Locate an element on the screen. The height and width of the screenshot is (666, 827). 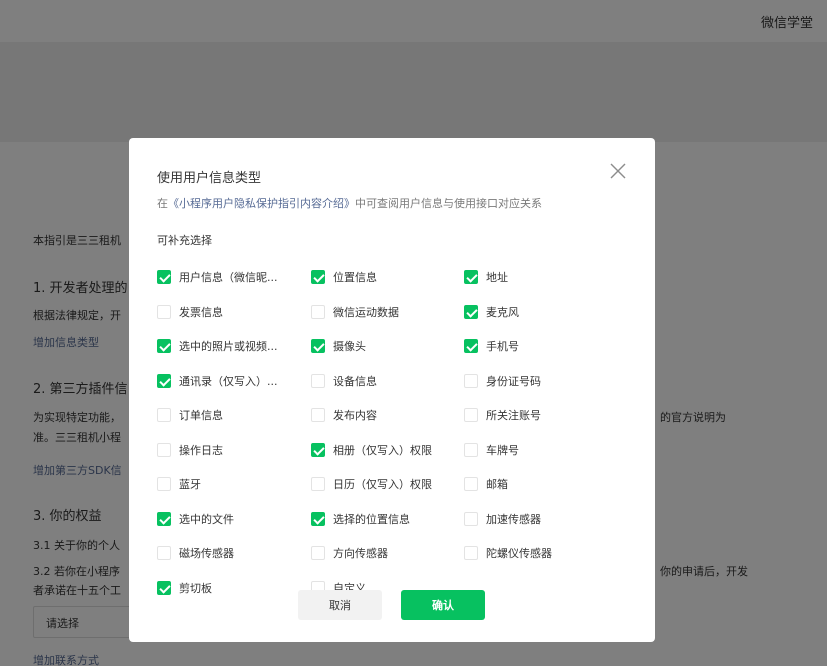
option-label: 车牌号 is located at coordinates (502, 450).